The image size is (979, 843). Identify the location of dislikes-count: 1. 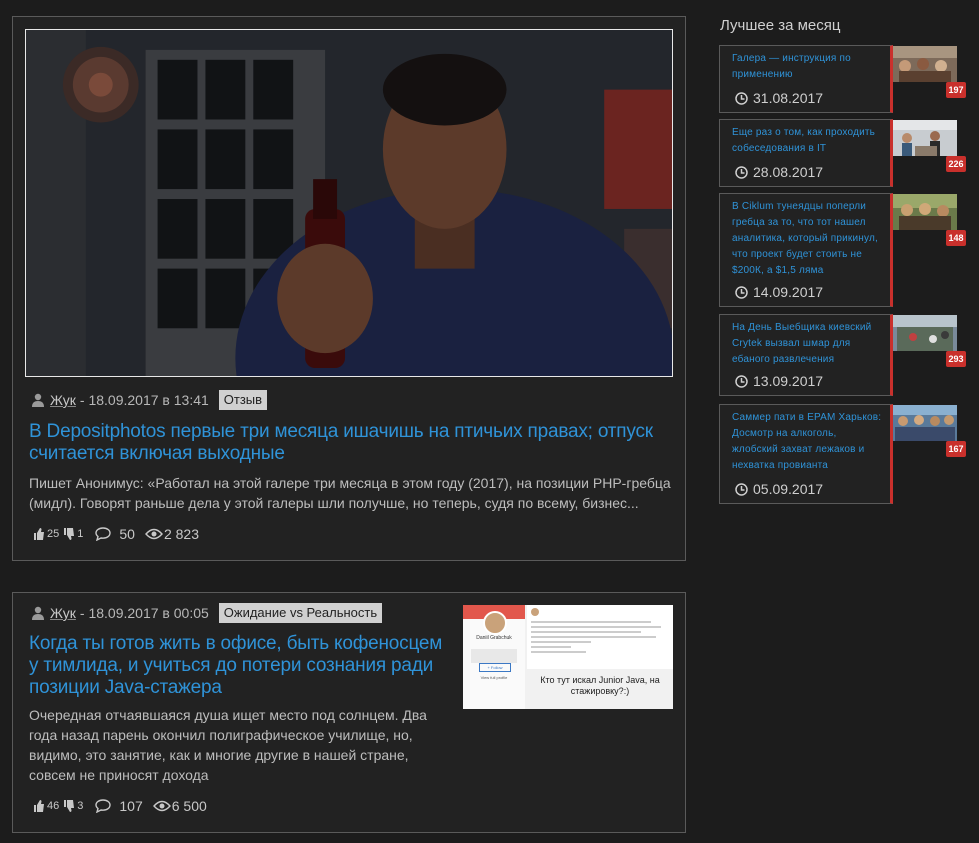
(80, 534).